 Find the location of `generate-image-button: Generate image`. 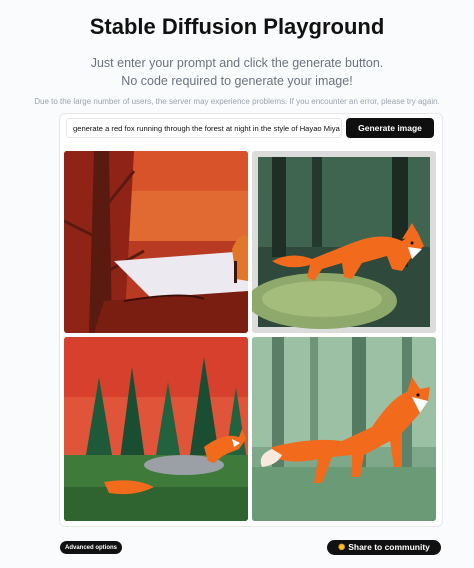

generate-image-button: Generate image is located at coordinates (390, 128).